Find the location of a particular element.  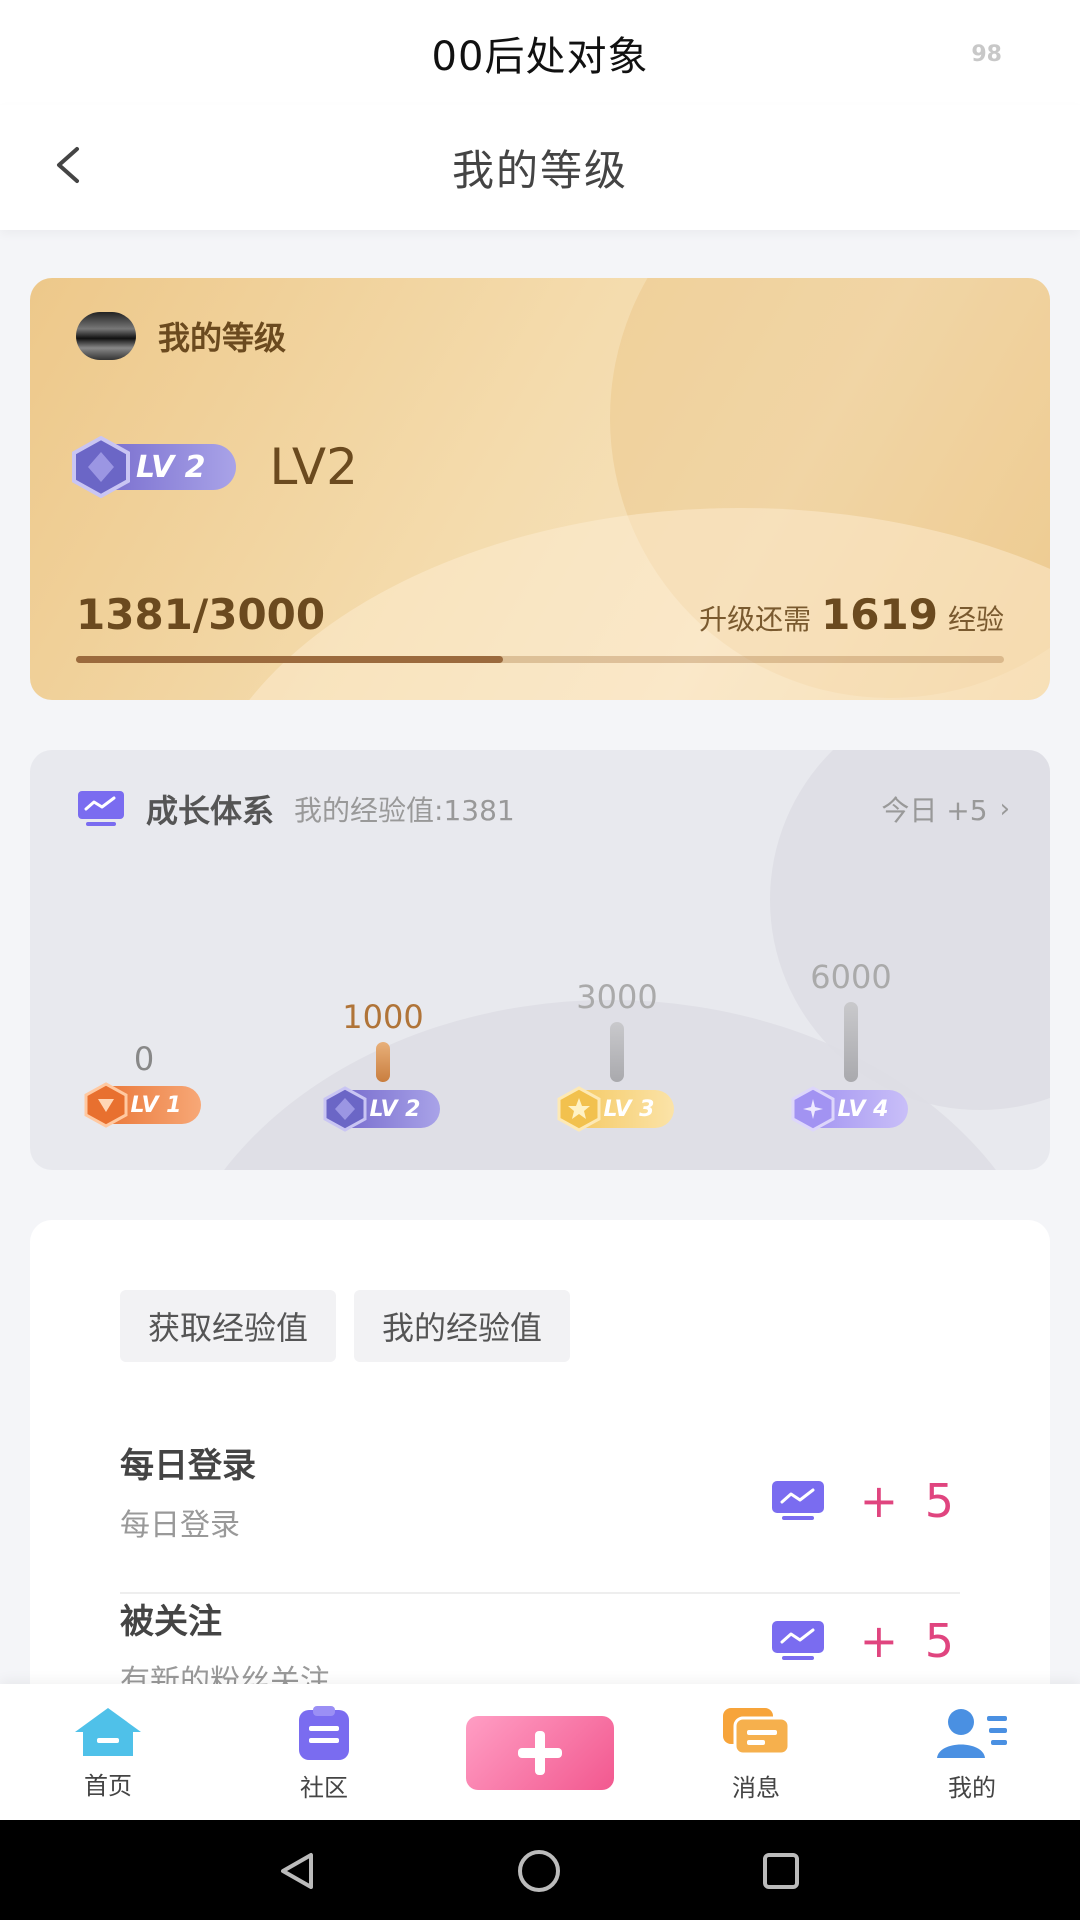

square-recents-icon is located at coordinates (781, 1871).